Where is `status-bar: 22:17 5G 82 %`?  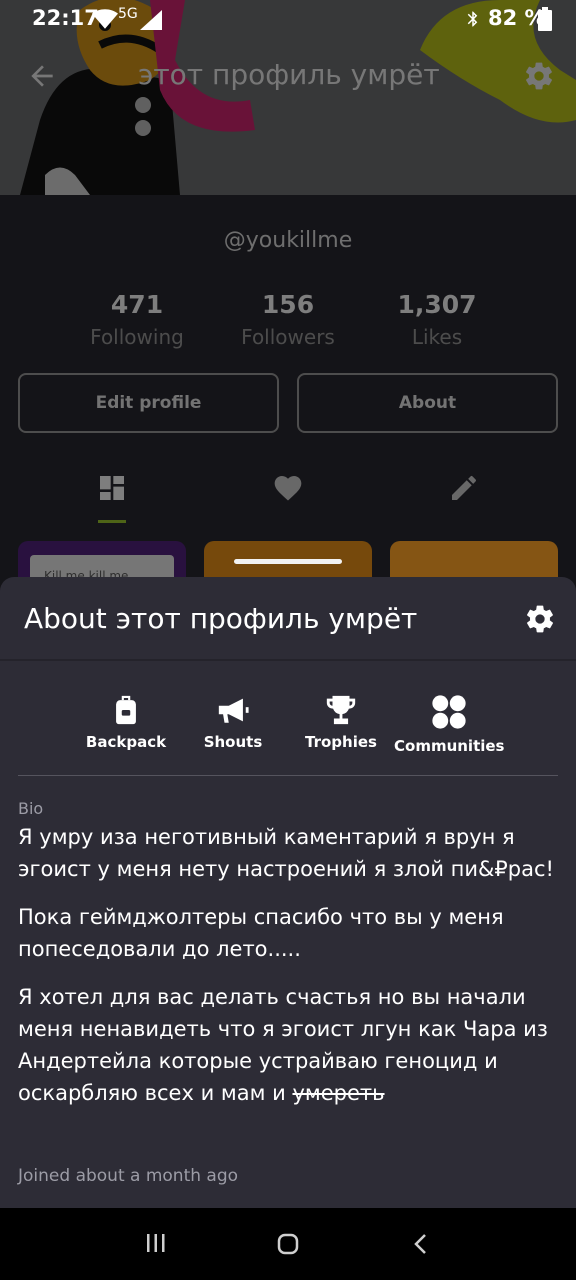 status-bar: 22:17 5G 82 % is located at coordinates (288, 19).